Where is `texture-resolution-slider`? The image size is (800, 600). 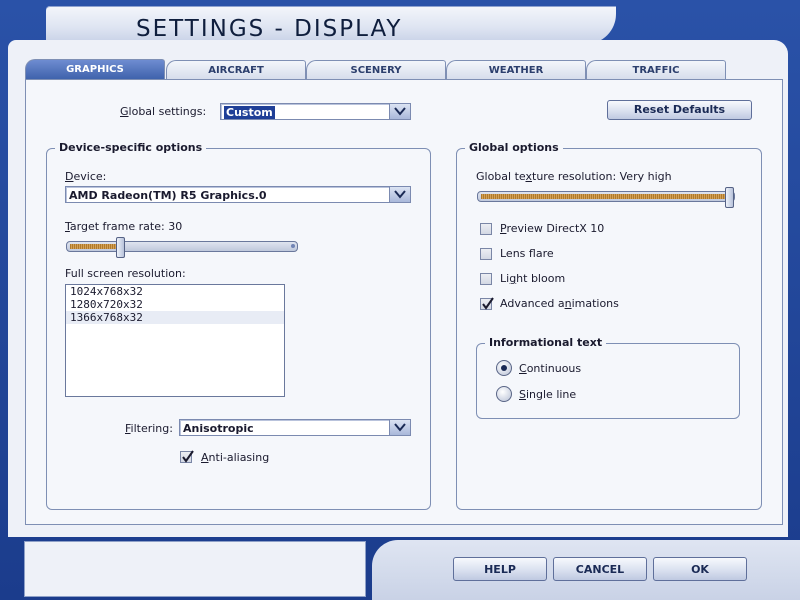
texture-resolution-slider is located at coordinates (606, 197).